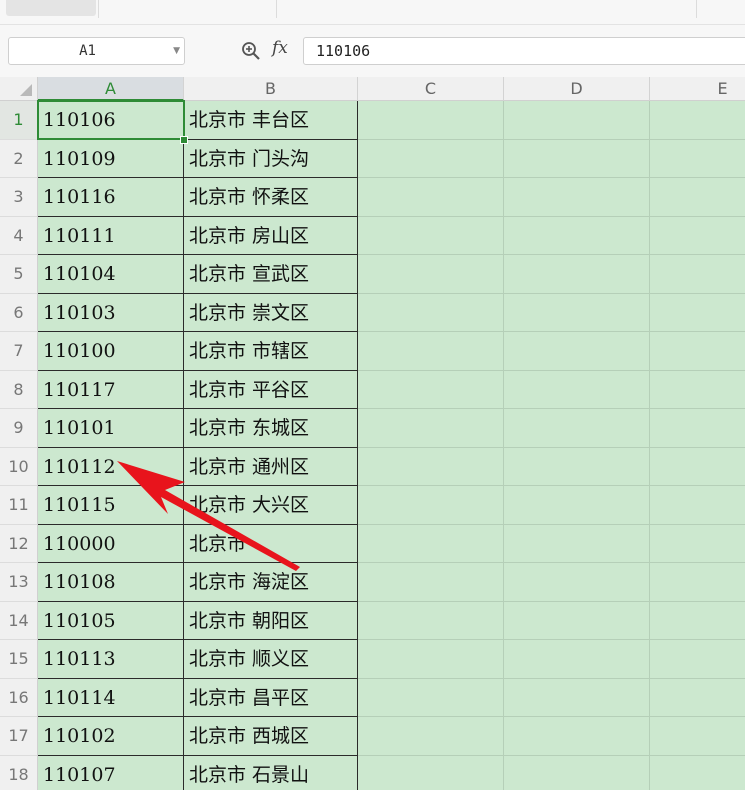 The image size is (745, 790). What do you see at coordinates (372, 274) in the screenshot?
I see `table-row: 5 110104 北京市 宣武区` at bounding box center [372, 274].